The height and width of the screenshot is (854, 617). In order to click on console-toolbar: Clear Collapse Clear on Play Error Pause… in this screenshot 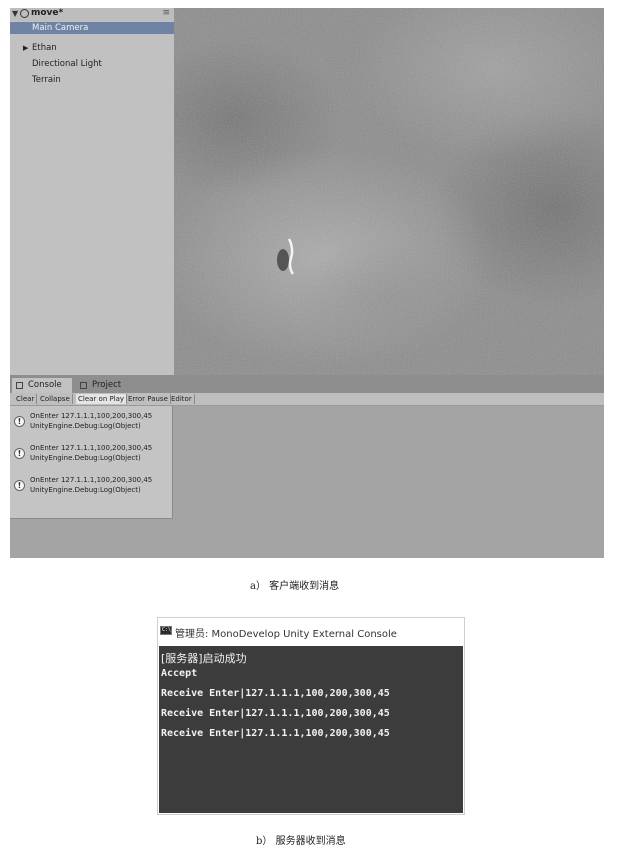, I will do `click(307, 399)`.